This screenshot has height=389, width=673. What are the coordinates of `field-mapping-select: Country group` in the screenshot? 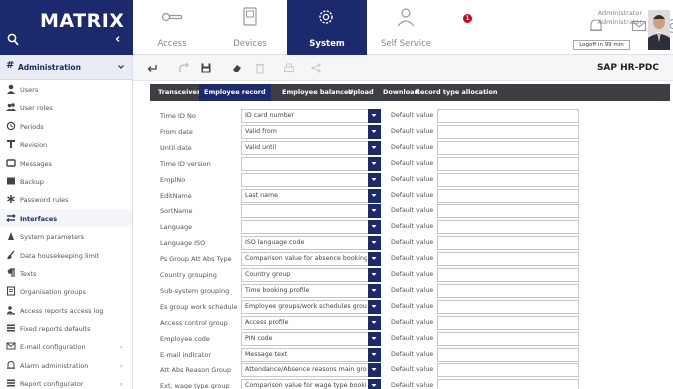 It's located at (311, 275).